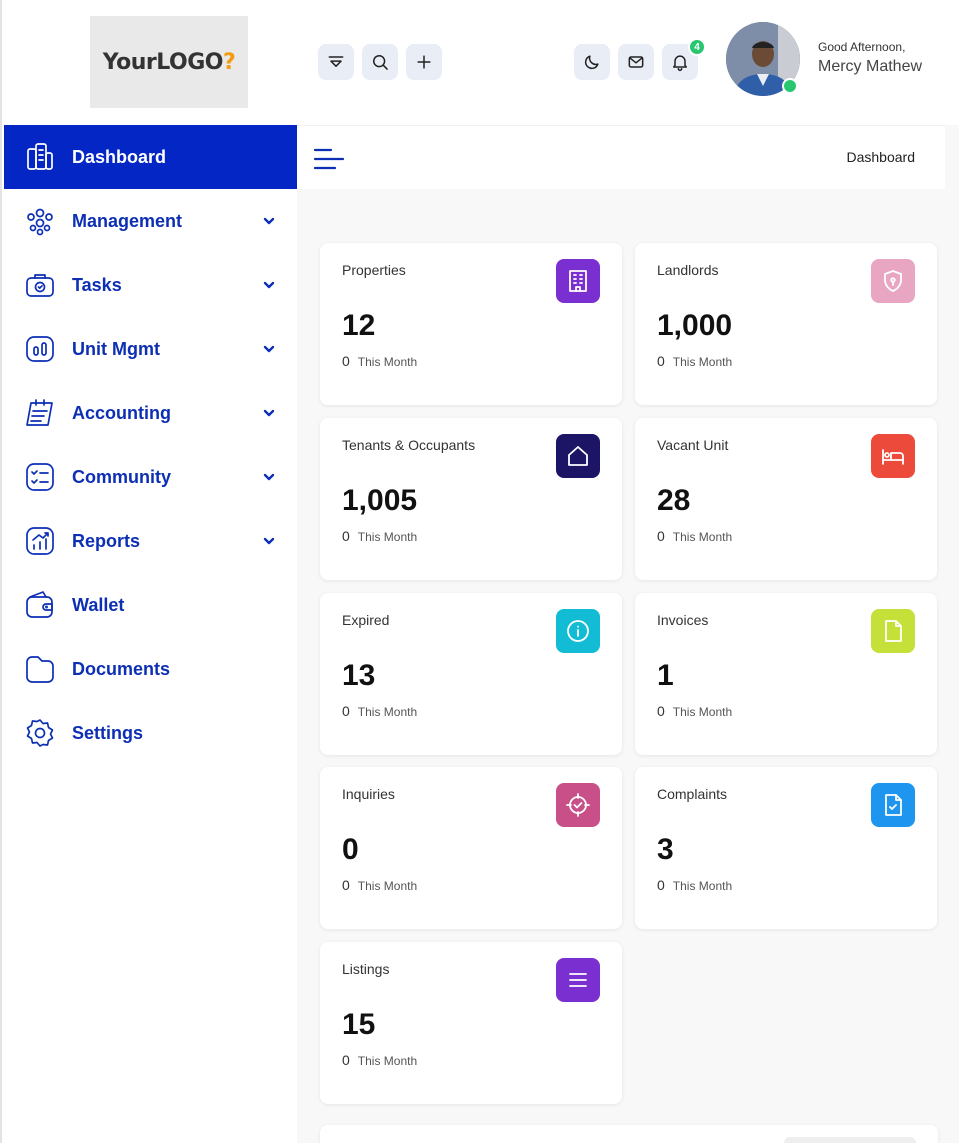  I want to click on stat-card-complaints: Complaints 3 0 This Month, so click(786, 848).